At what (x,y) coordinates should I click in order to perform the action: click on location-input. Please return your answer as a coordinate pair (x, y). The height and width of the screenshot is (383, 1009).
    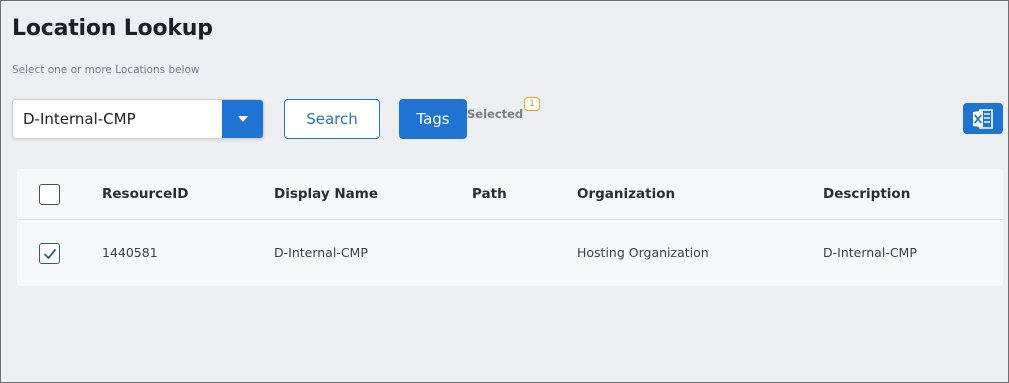
    Looking at the image, I should click on (118, 119).